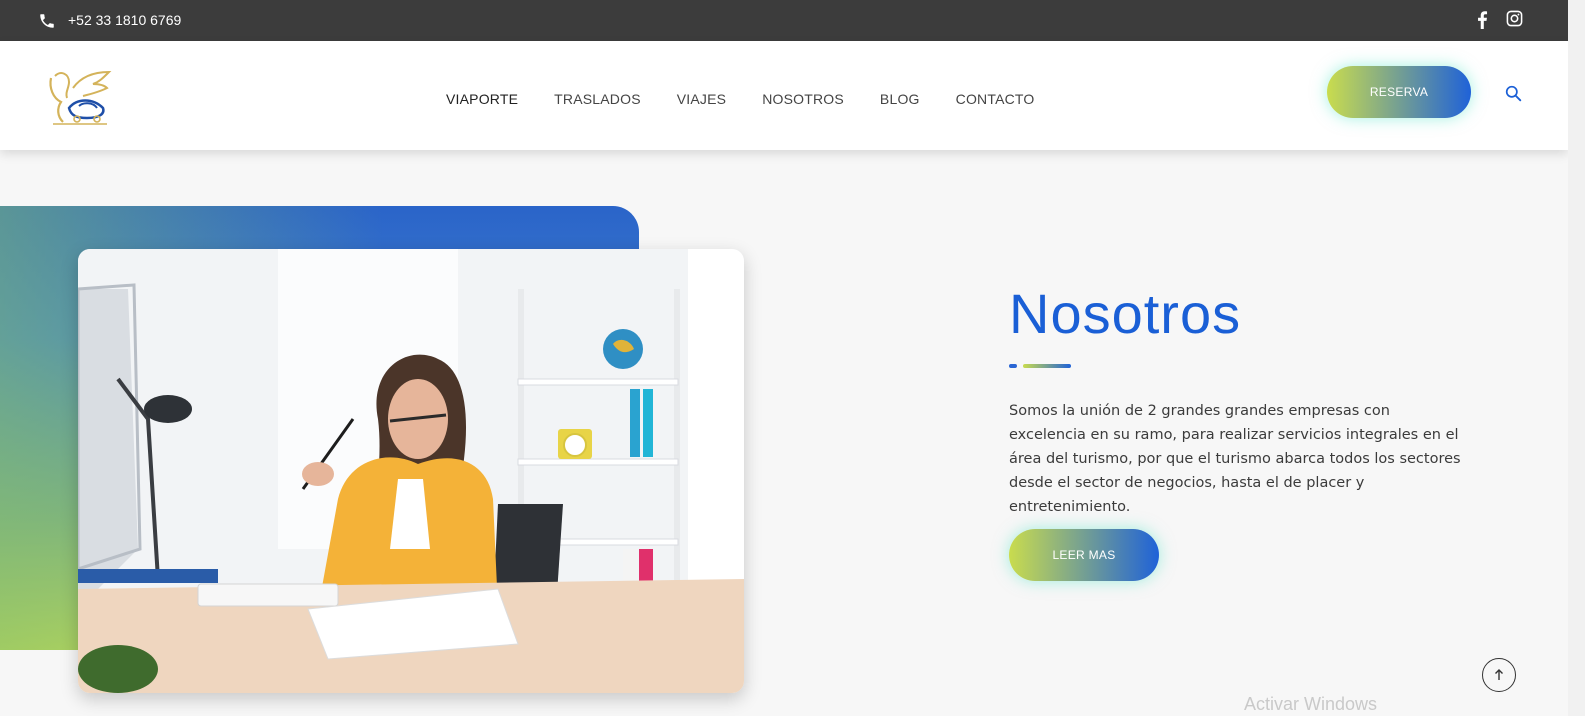 This screenshot has width=1585, height=716. What do you see at coordinates (1514, 18) in the screenshot?
I see `instagram-icon` at bounding box center [1514, 18].